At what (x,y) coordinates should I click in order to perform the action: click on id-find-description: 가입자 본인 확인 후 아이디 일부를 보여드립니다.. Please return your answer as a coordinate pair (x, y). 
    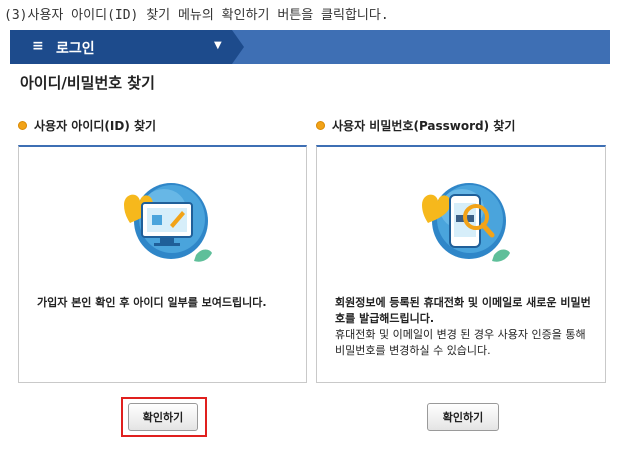
    Looking at the image, I should click on (167, 303).